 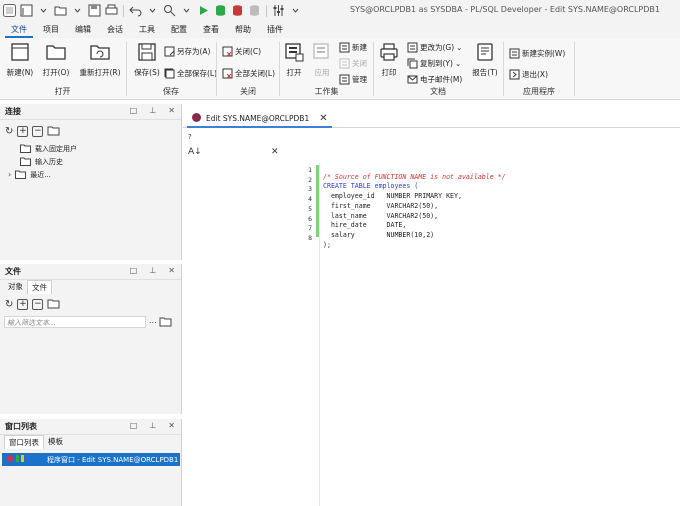 I want to click on print-button: 打印, so click(x=389, y=61).